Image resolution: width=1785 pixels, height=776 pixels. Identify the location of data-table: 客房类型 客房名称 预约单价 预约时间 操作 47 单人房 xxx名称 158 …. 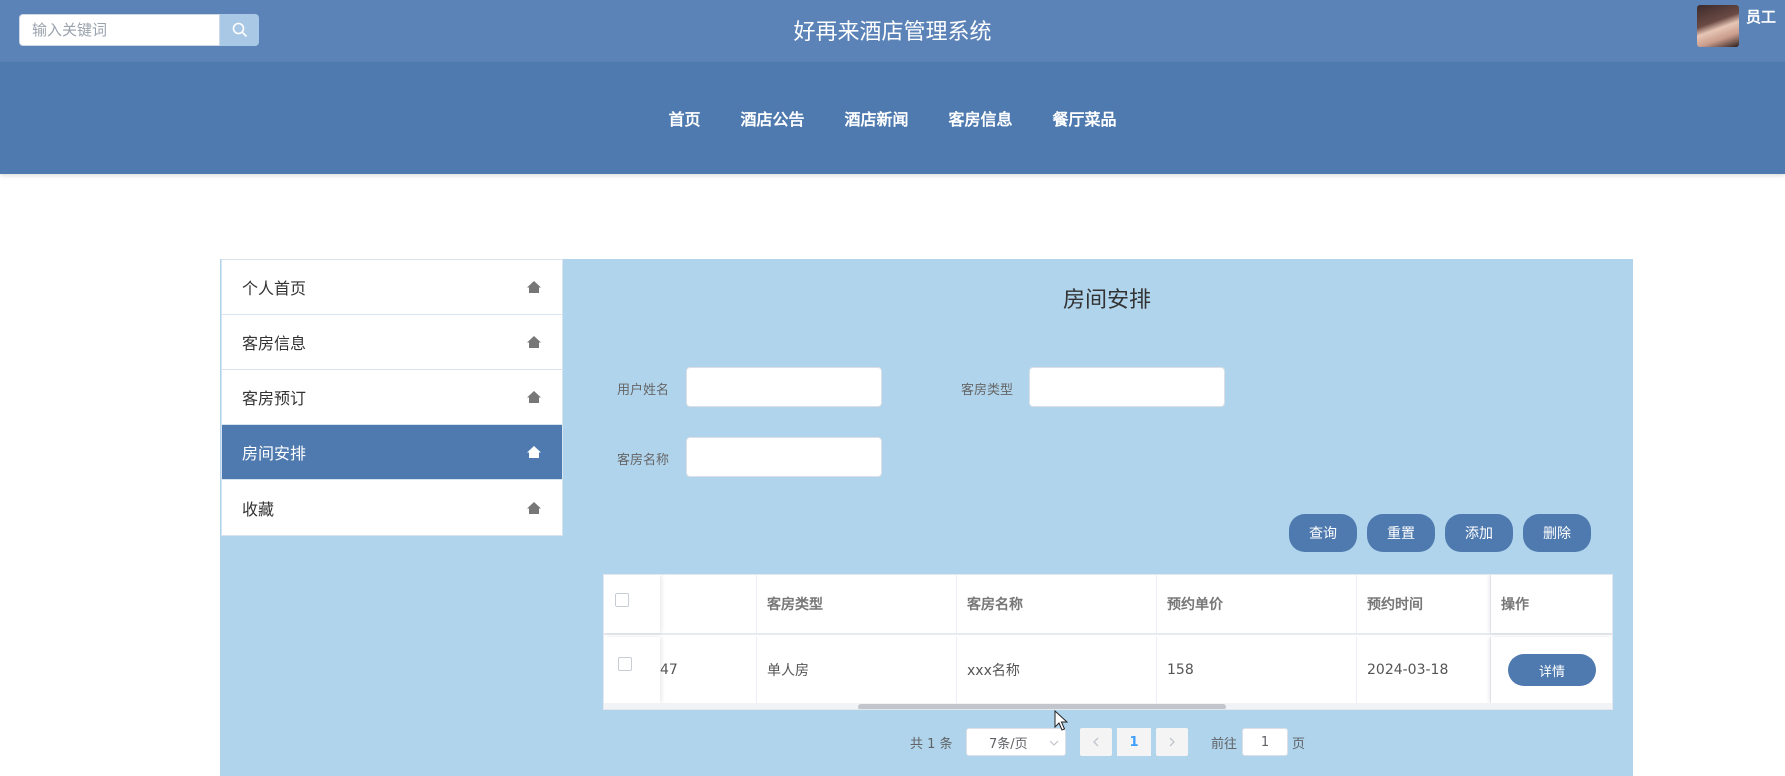
(1108, 642).